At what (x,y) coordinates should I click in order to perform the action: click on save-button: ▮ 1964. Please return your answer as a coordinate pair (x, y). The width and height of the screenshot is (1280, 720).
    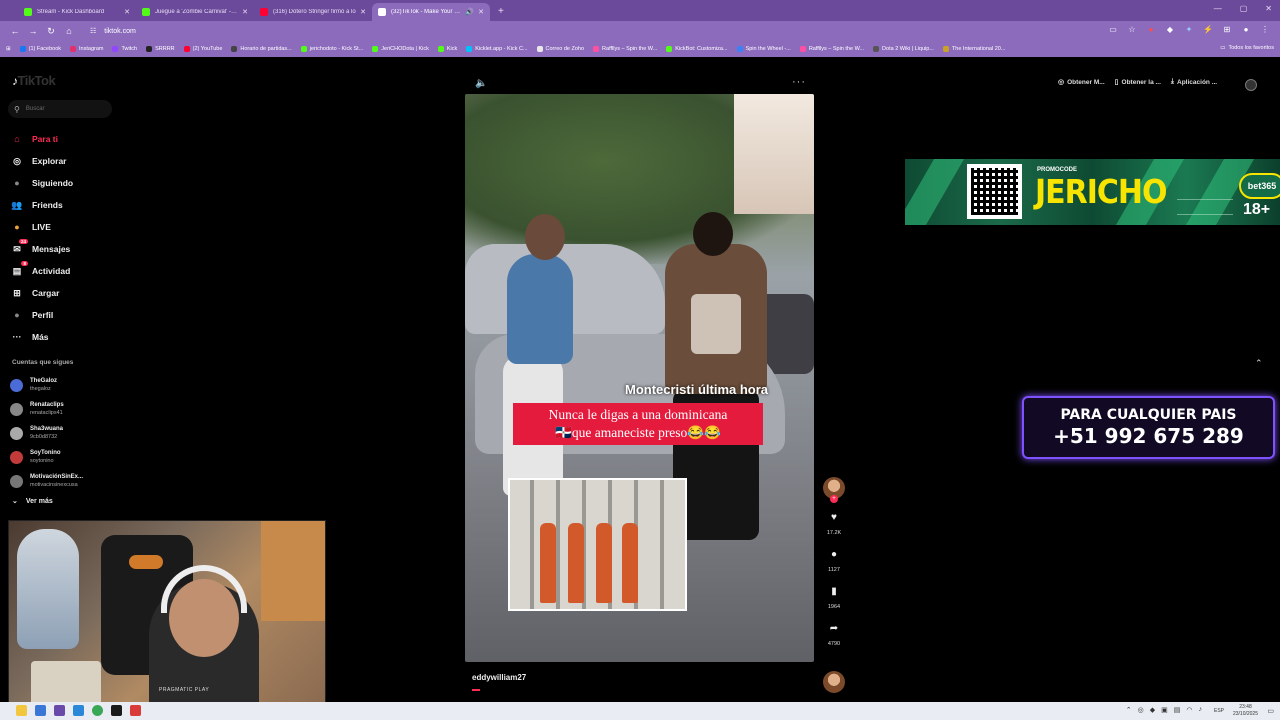
    Looking at the image, I should click on (834, 597).